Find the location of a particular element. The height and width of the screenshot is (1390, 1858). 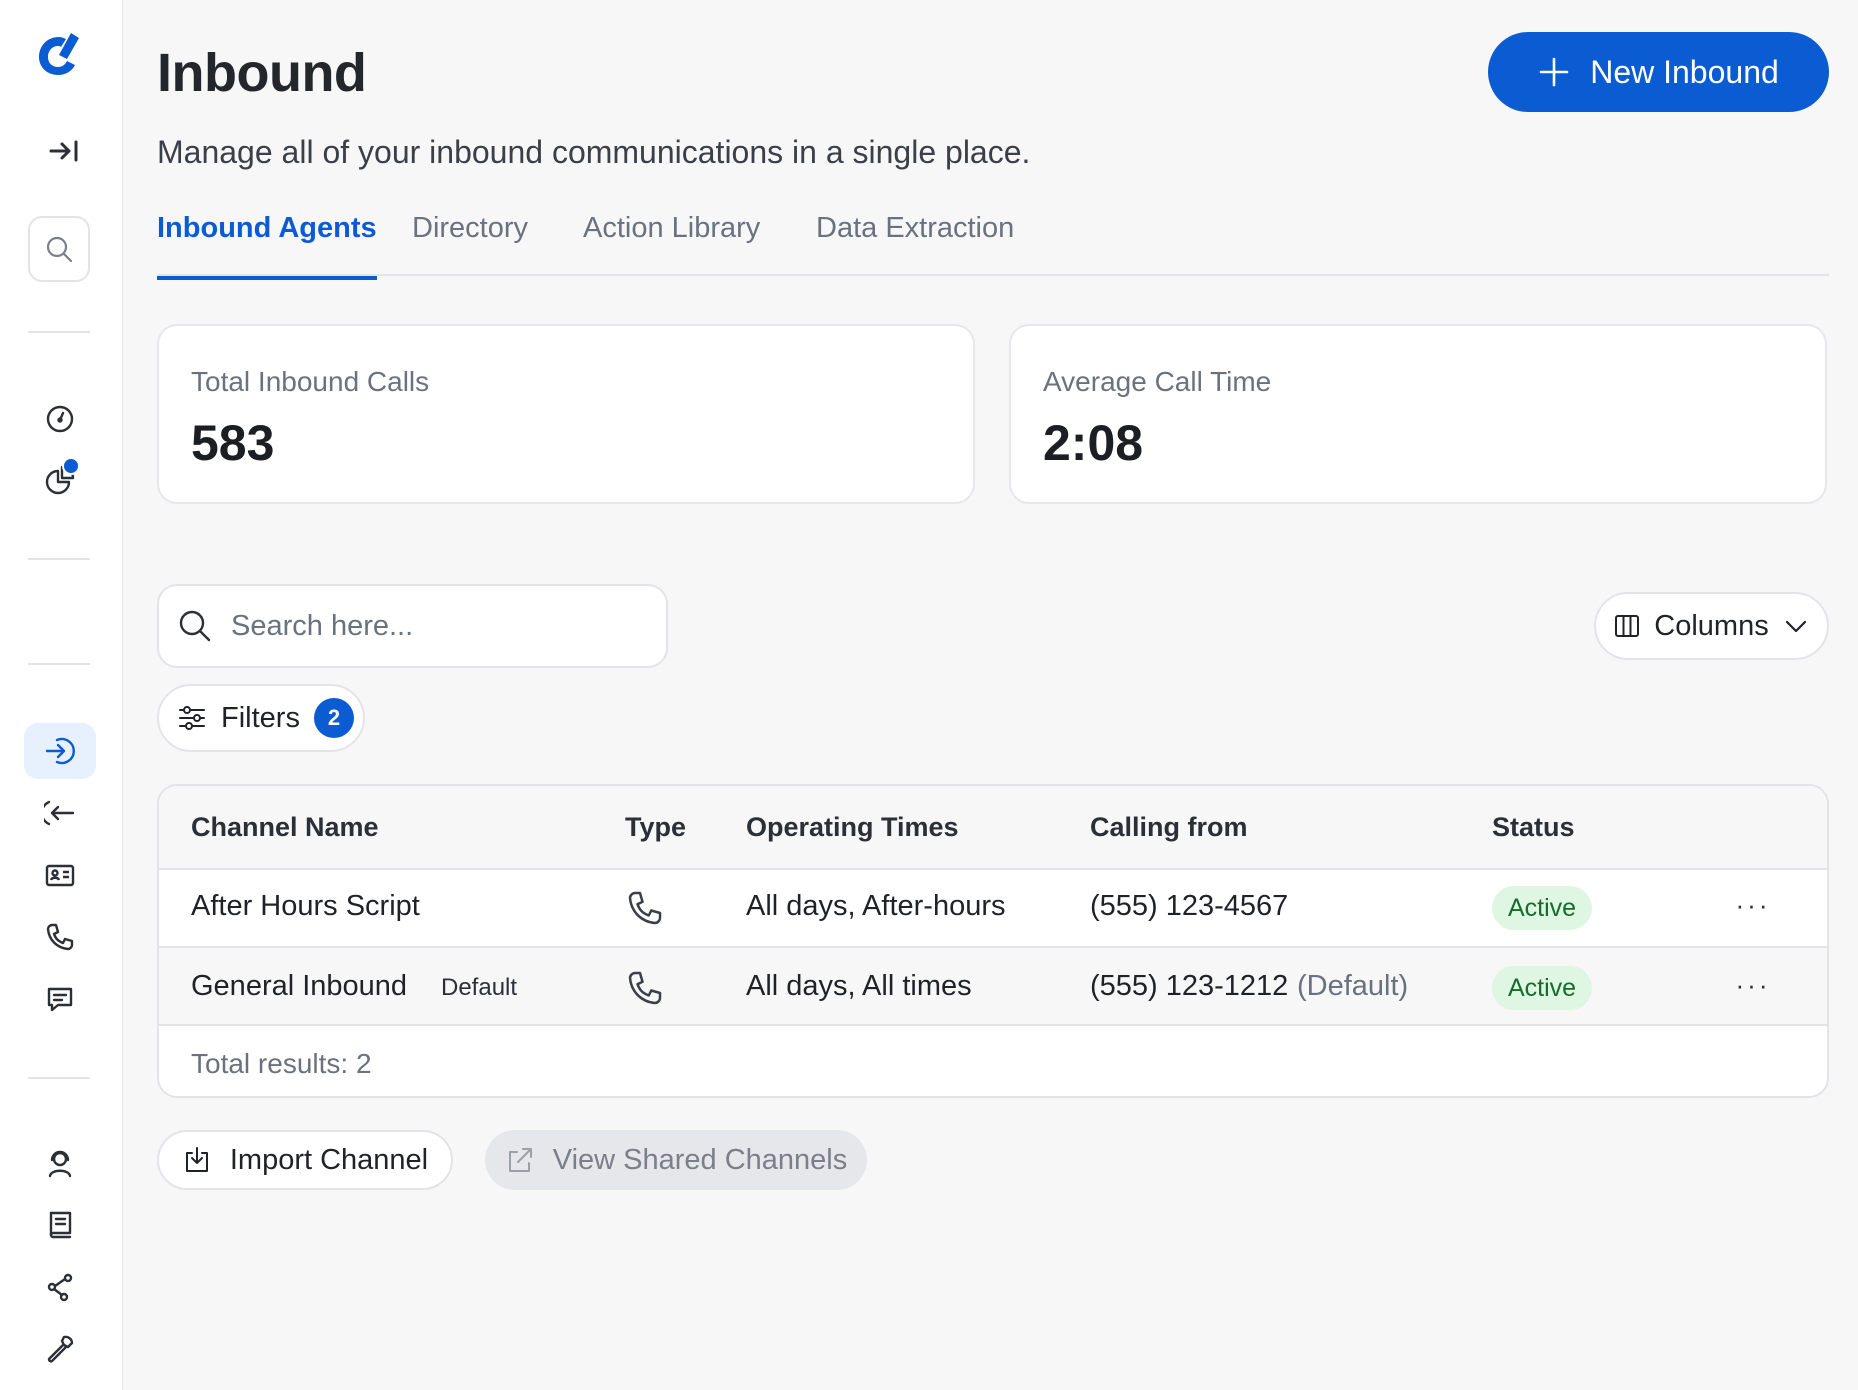

collapse-sidebar-icon is located at coordinates (64, 151).